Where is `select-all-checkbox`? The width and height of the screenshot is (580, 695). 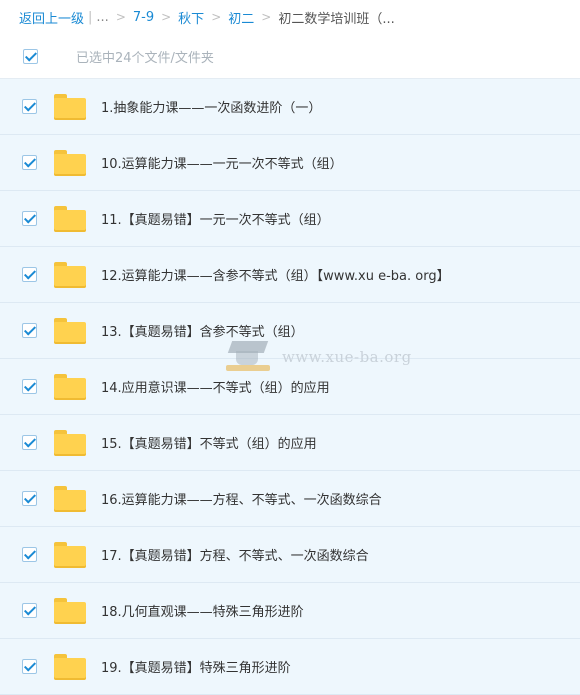
select-all-checkbox is located at coordinates (30, 56).